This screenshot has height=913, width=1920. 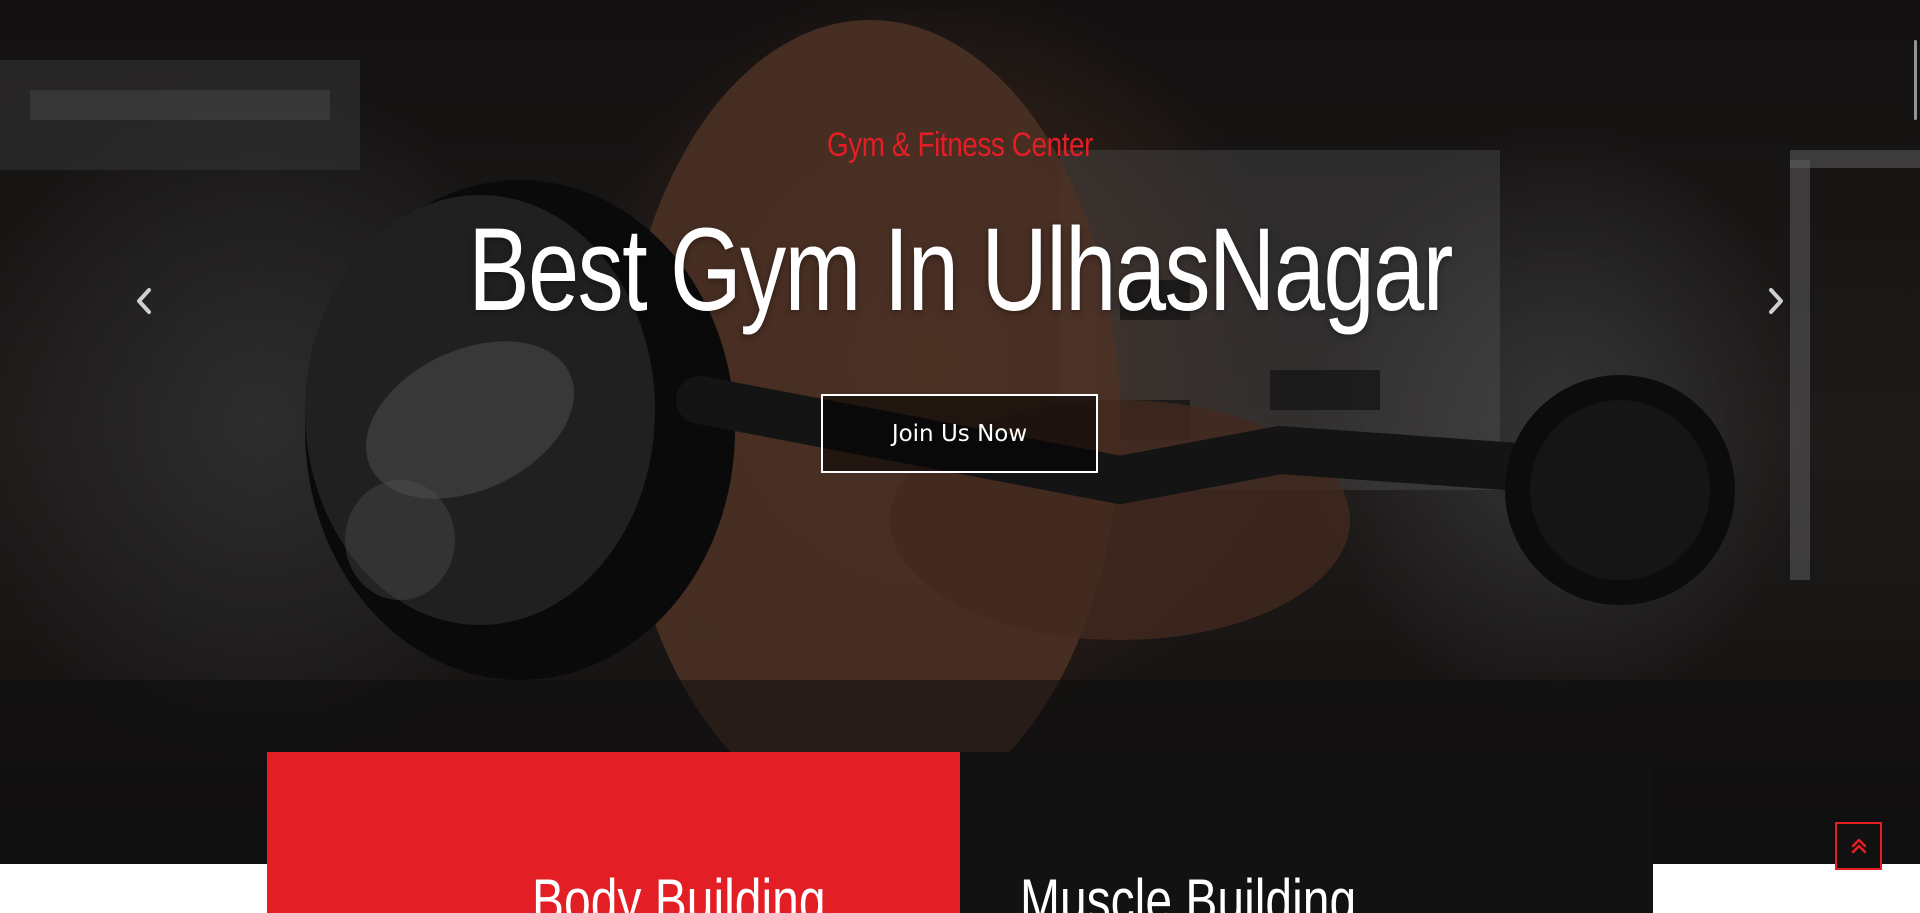 I want to click on chevron-left-icon, so click(x=144, y=301).